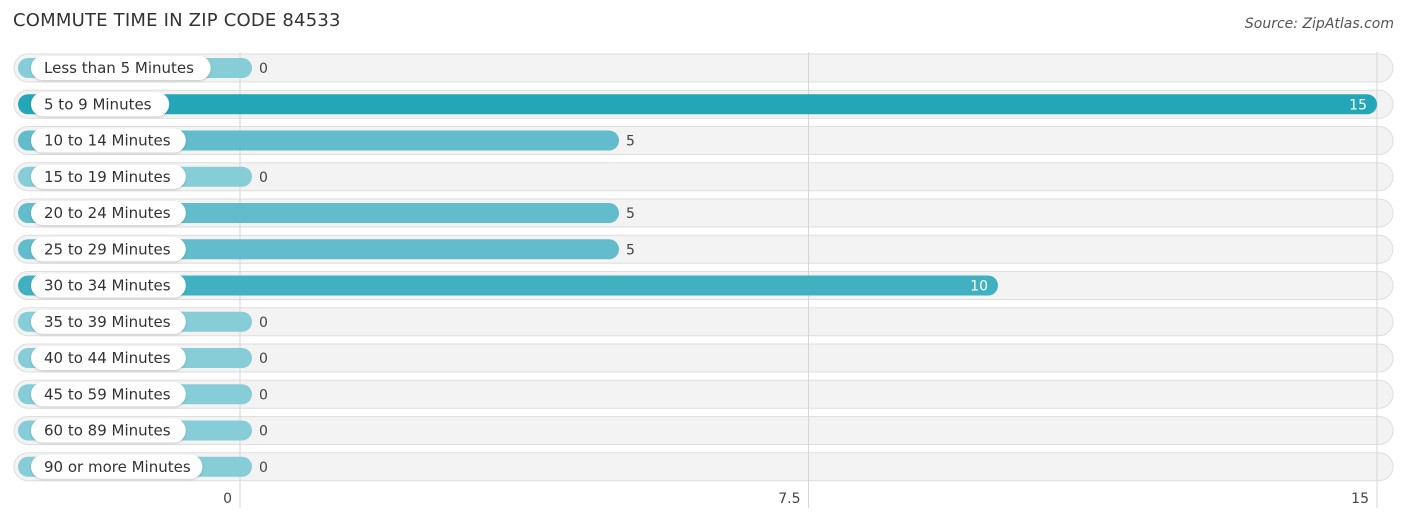 This screenshot has width=1406, height=522. What do you see at coordinates (326, 140) in the screenshot?
I see `bar-row: 10 to 14 Minutes 5` at bounding box center [326, 140].